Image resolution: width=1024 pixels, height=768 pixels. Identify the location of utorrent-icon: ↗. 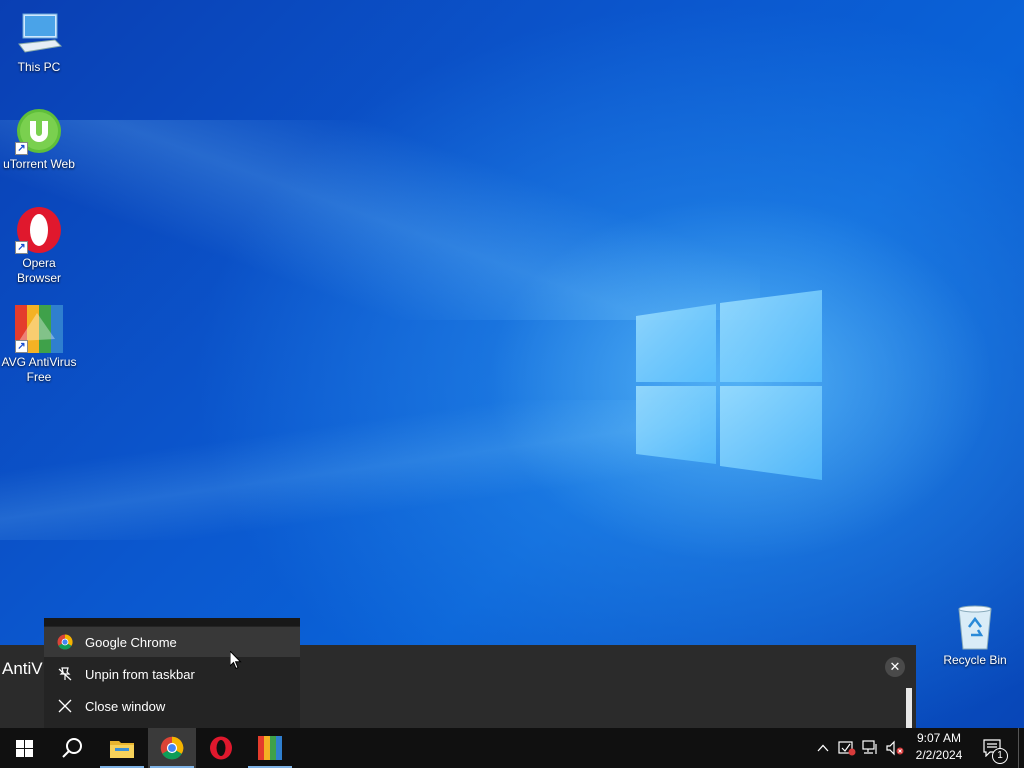
(39, 131).